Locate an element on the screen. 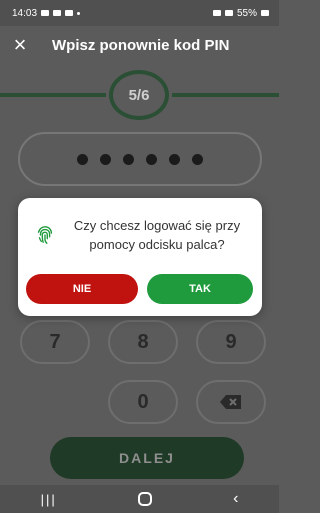  pin-display is located at coordinates (140, 159).